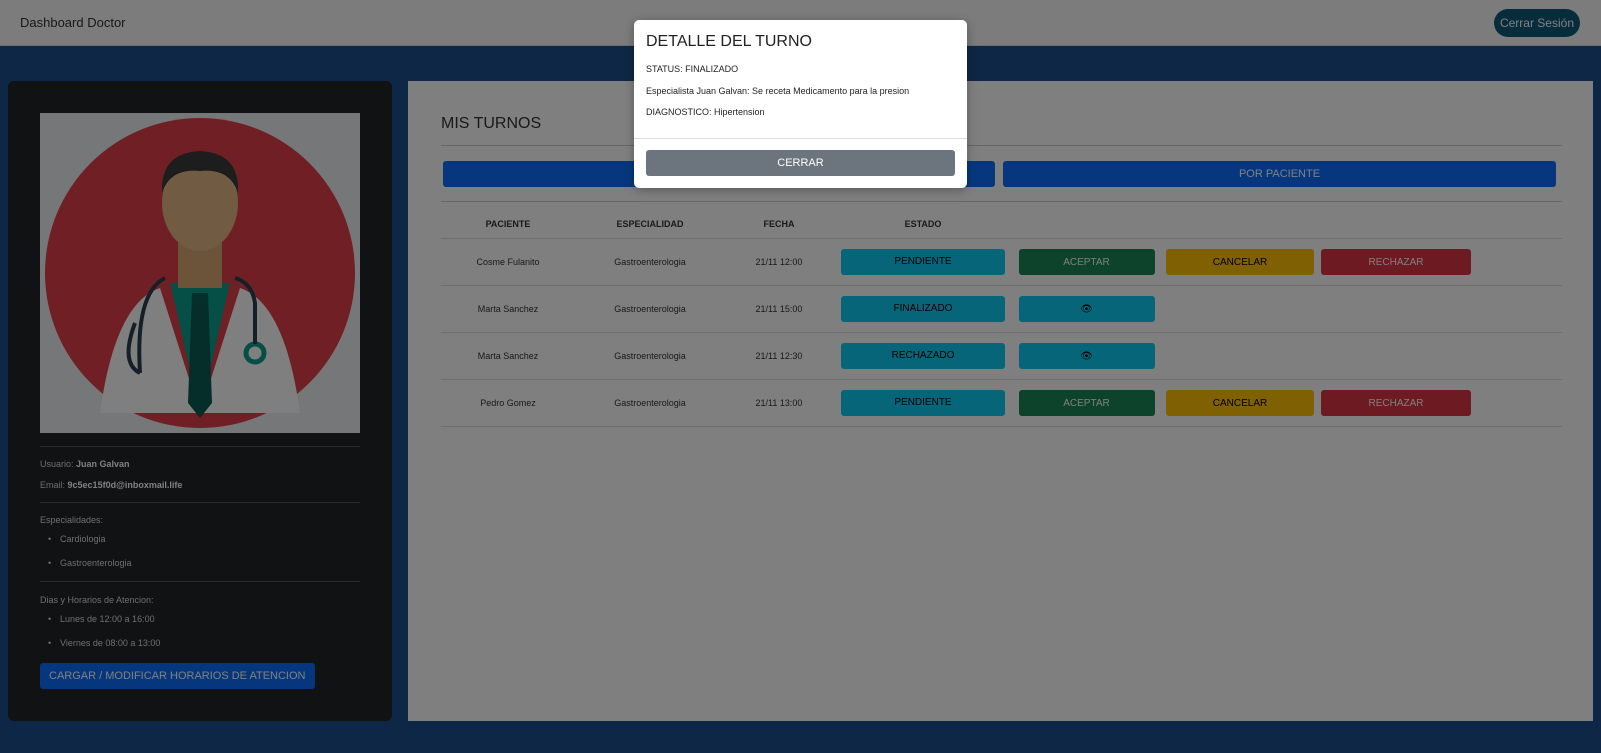  Describe the element at coordinates (800, 138) in the screenshot. I see `modal-divider` at that location.